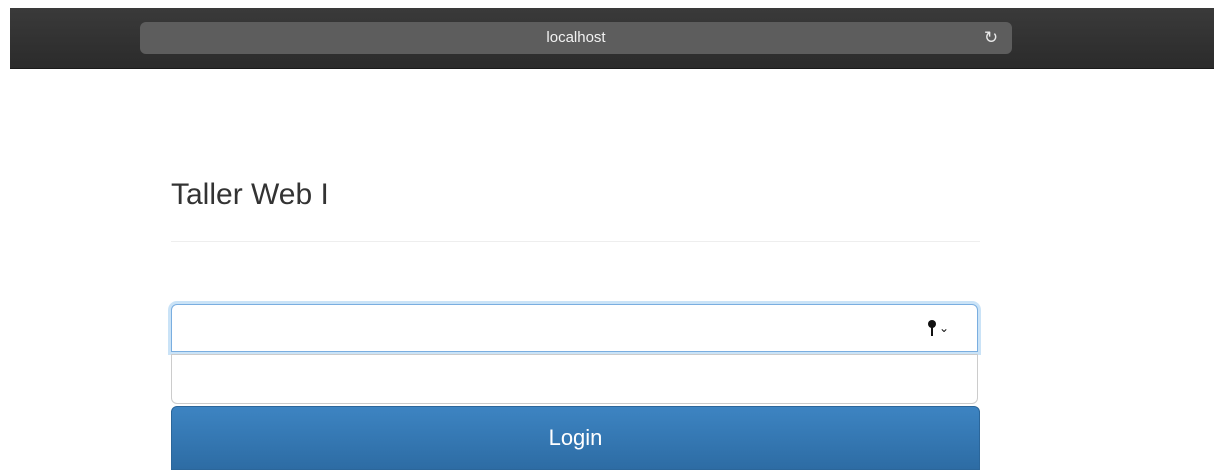 The image size is (1214, 470). I want to click on browser-toolbar: localhost ↻, so click(612, 38).